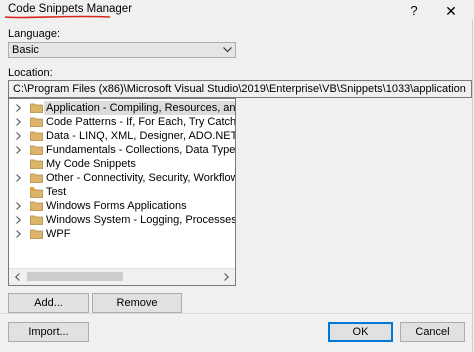  Describe the element at coordinates (137, 303) in the screenshot. I see `remove-button: Remove` at that location.